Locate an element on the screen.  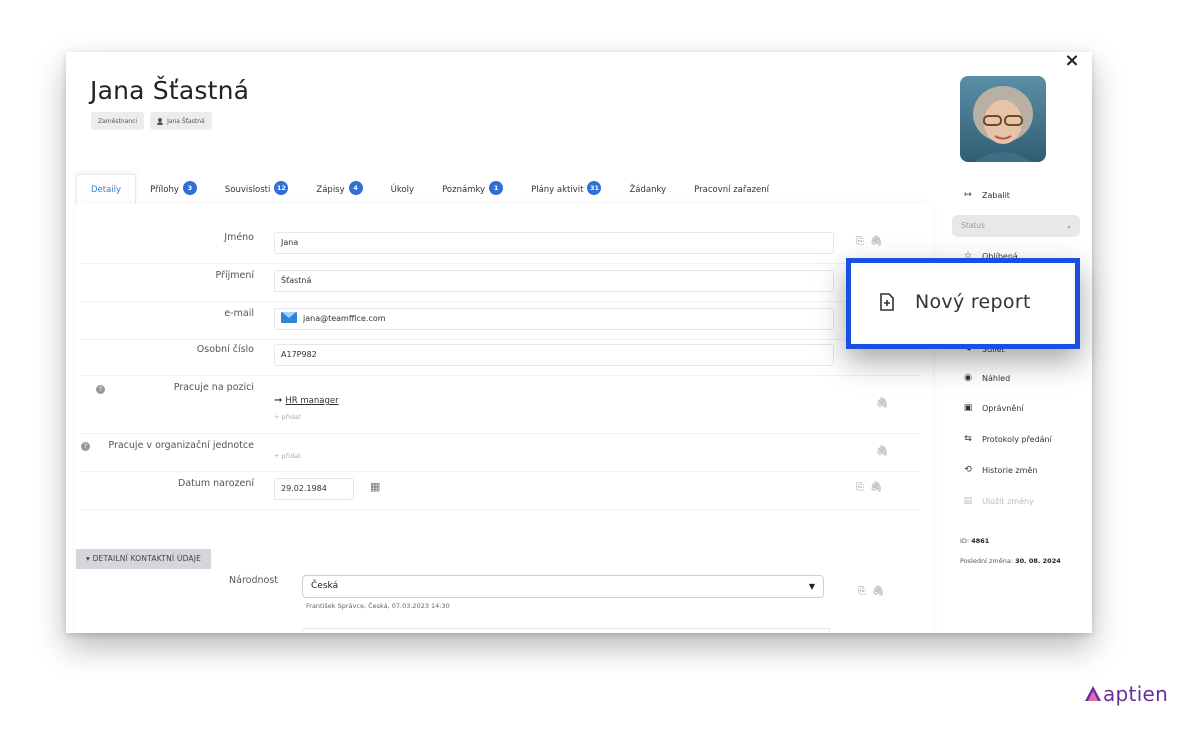
narodnost-value: Česká is located at coordinates (325, 586).